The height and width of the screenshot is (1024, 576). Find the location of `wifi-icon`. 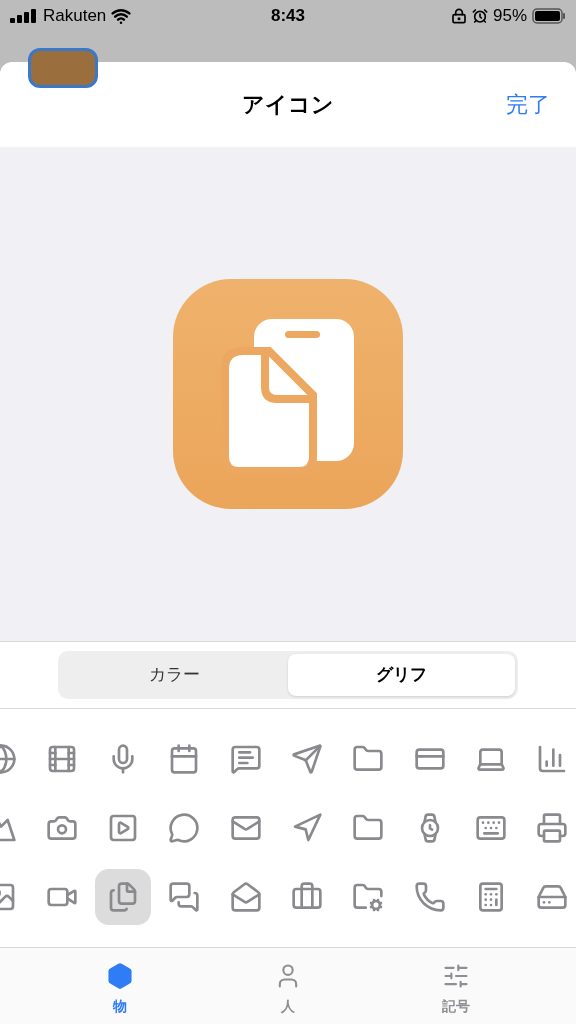

wifi-icon is located at coordinates (121, 16).